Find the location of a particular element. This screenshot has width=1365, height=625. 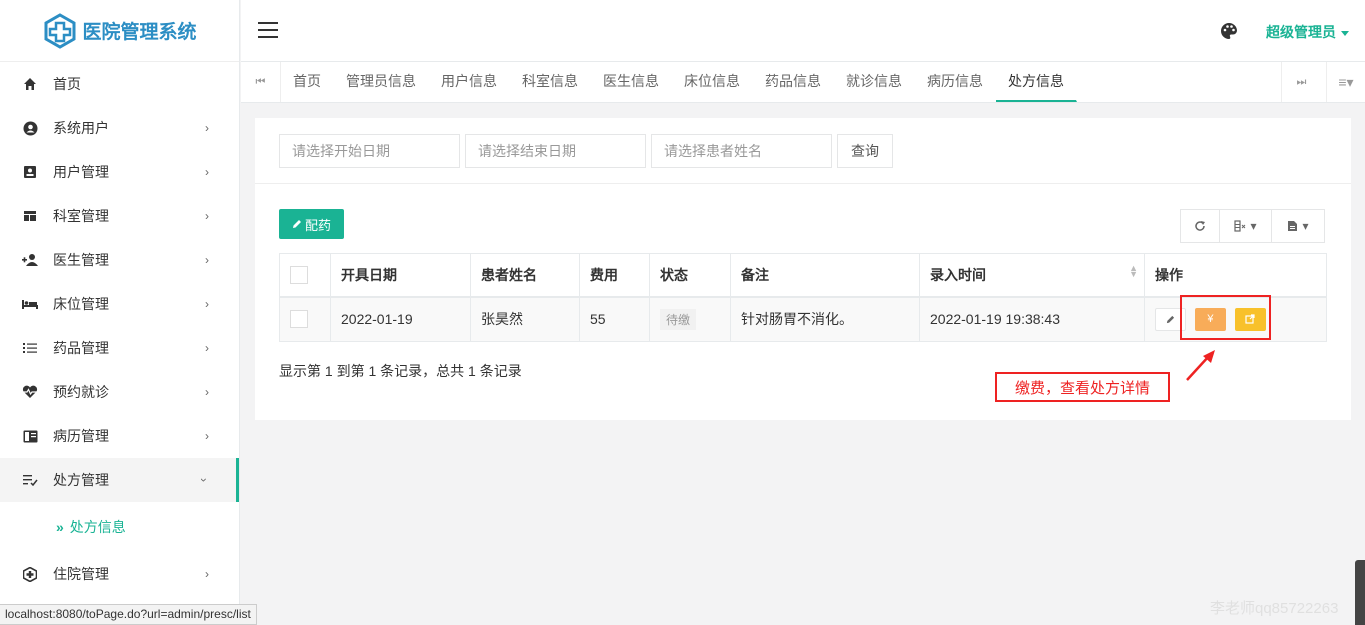

tab-doctor-info: 医生信息 is located at coordinates (631, 82).